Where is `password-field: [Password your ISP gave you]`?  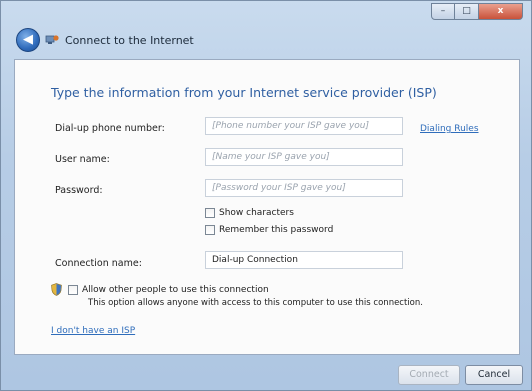 password-field: [Password your ISP gave you] is located at coordinates (304, 188).